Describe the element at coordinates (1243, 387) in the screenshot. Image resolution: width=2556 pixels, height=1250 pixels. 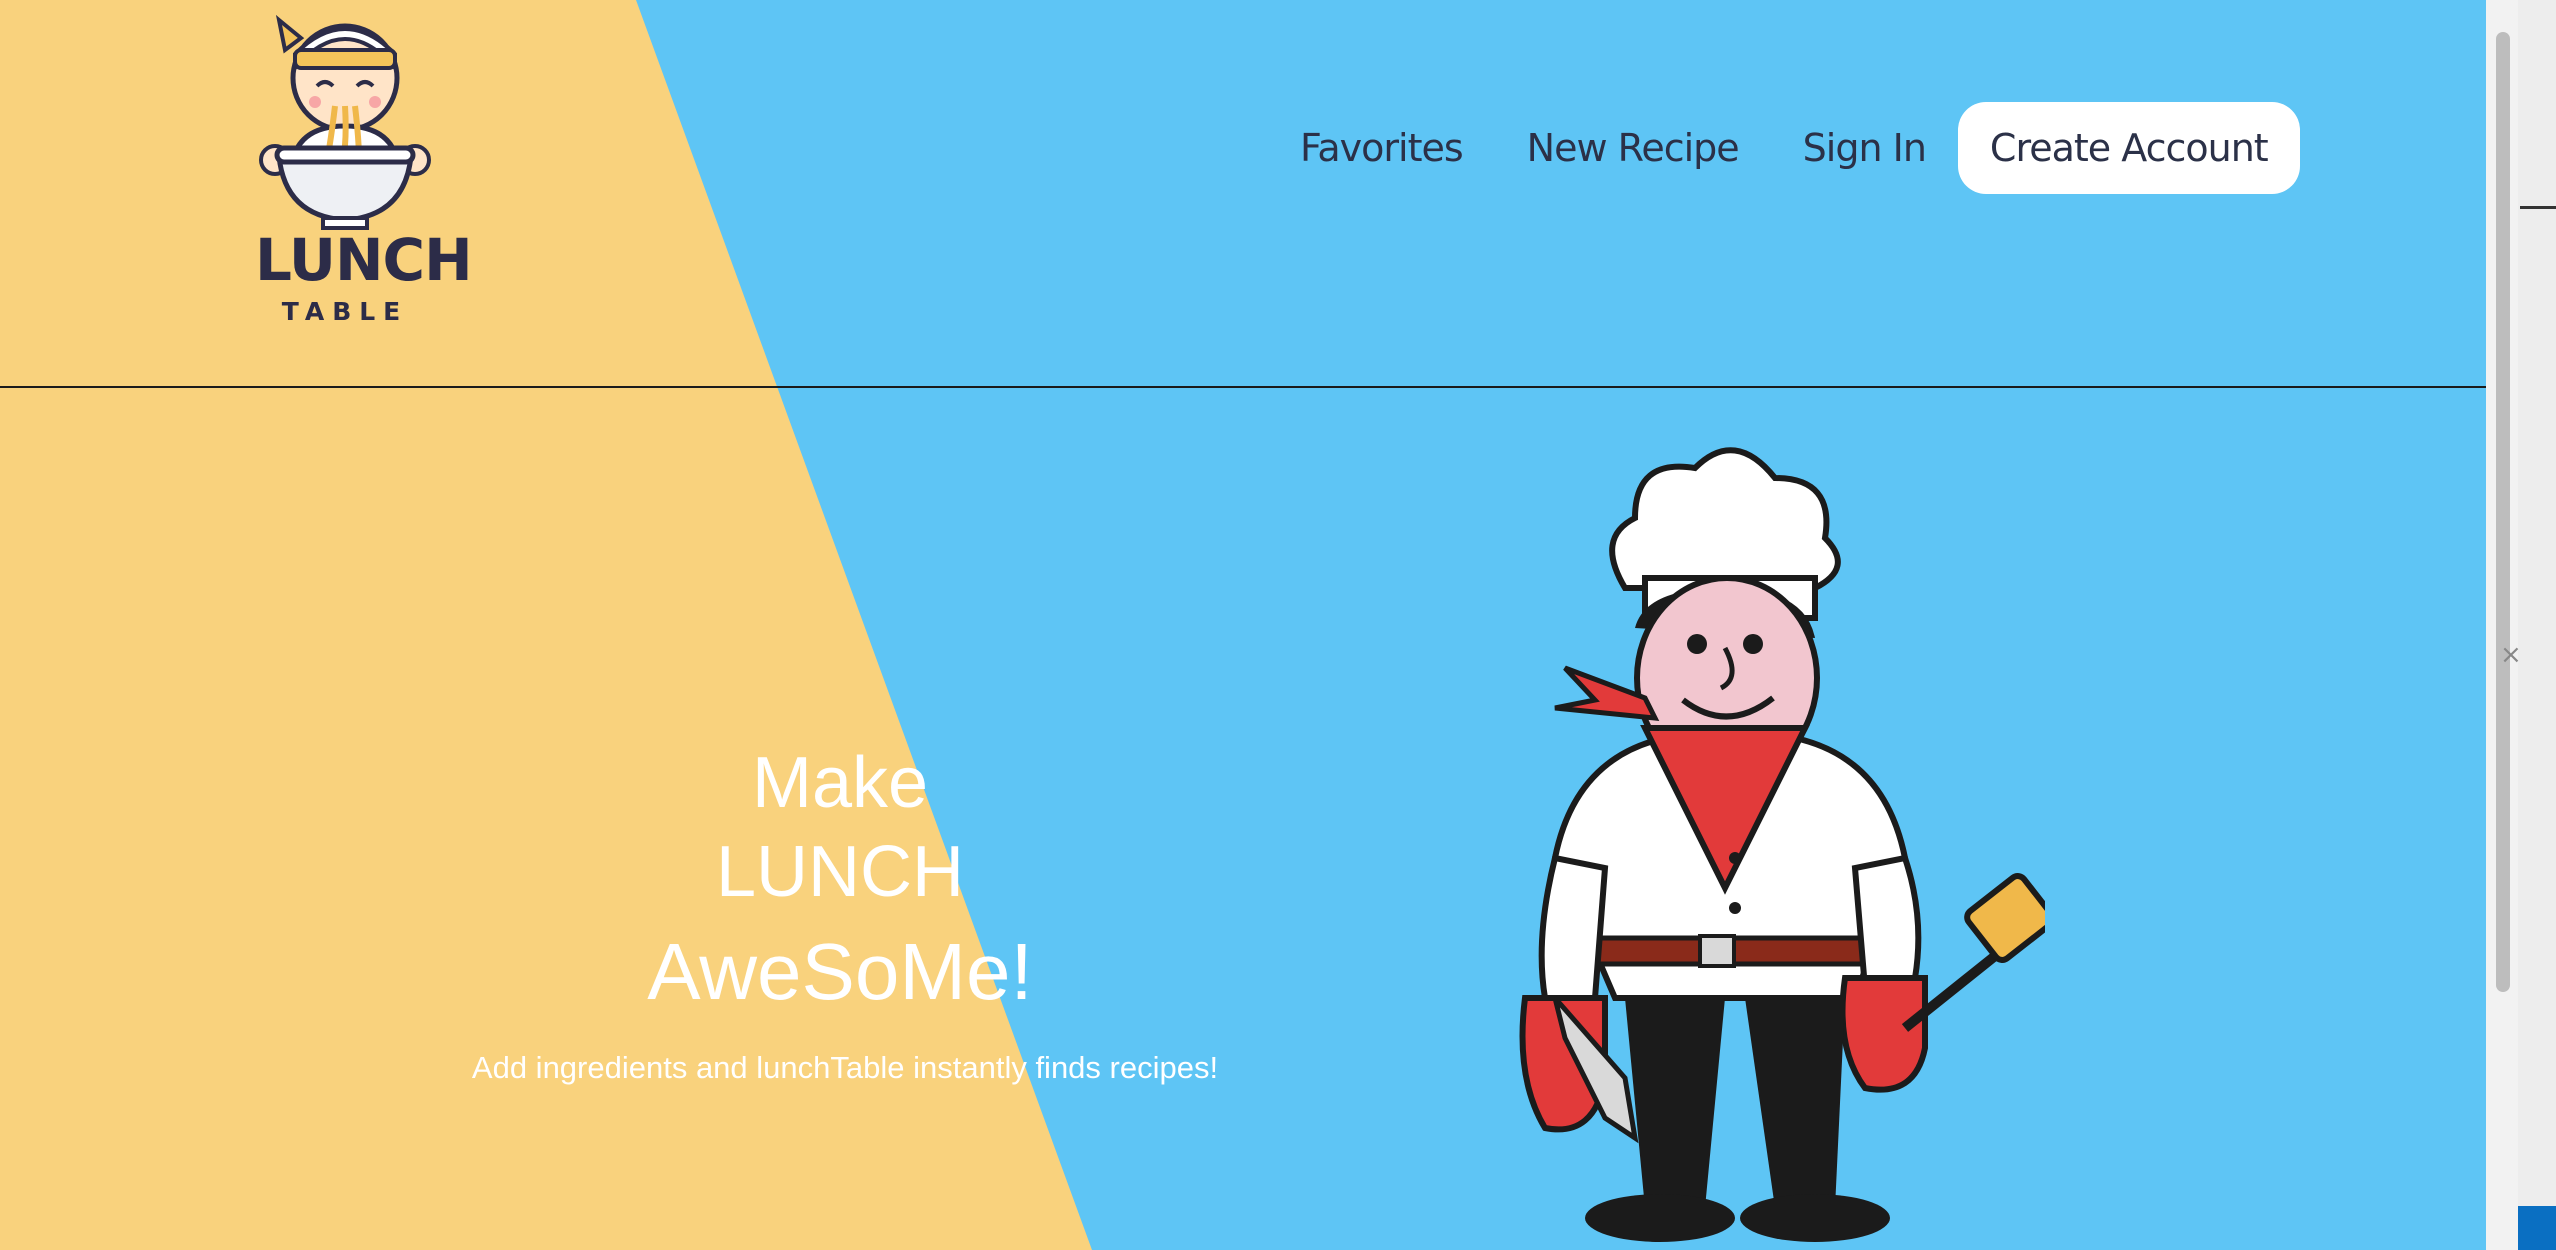
I see `header-divider` at that location.